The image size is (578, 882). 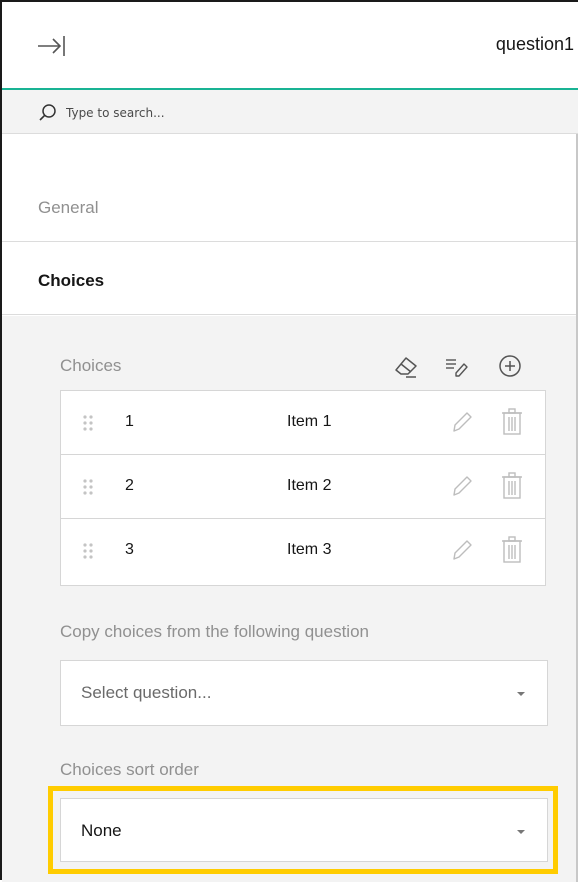 I want to click on arrow-to-right-icon, so click(x=51, y=46).